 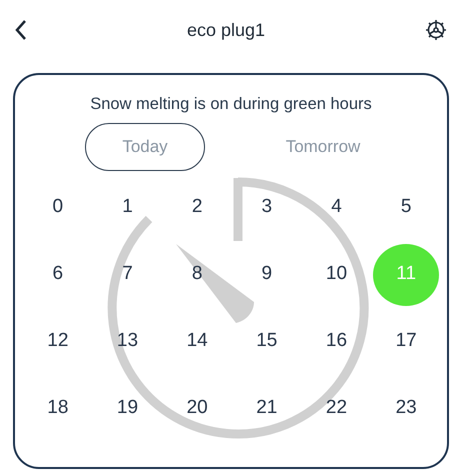 What do you see at coordinates (127, 341) in the screenshot?
I see `hour-button: 13` at bounding box center [127, 341].